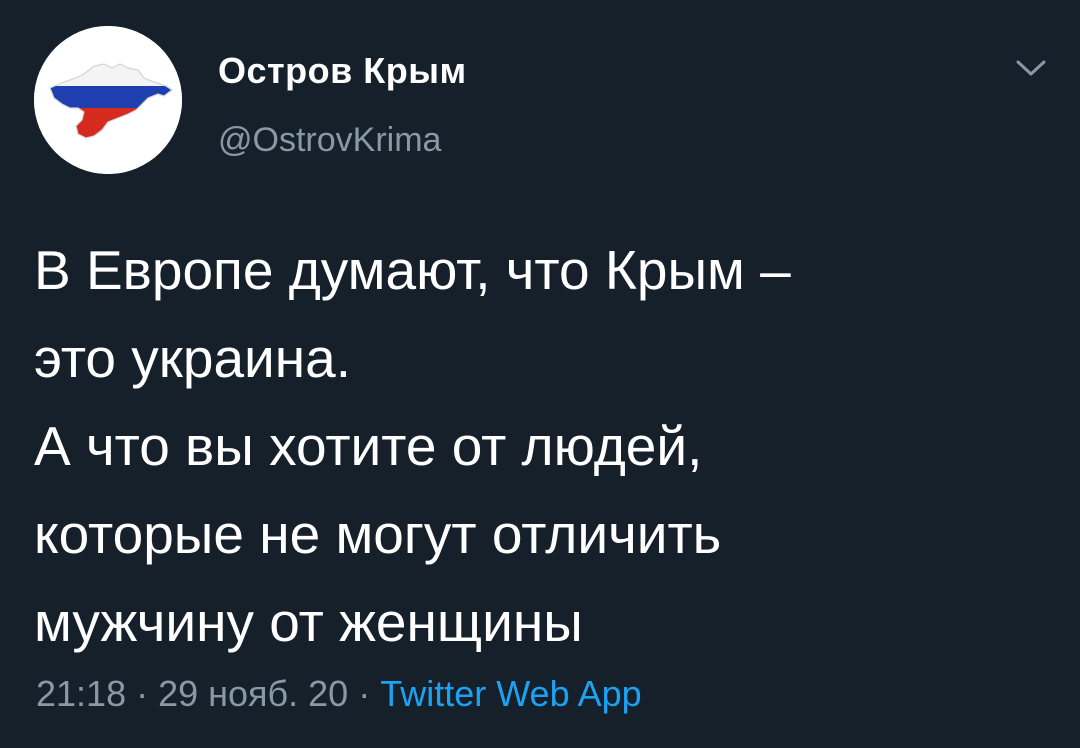 The width and height of the screenshot is (1080, 748). What do you see at coordinates (81, 693) in the screenshot?
I see `tweet-time: 21:18` at bounding box center [81, 693].